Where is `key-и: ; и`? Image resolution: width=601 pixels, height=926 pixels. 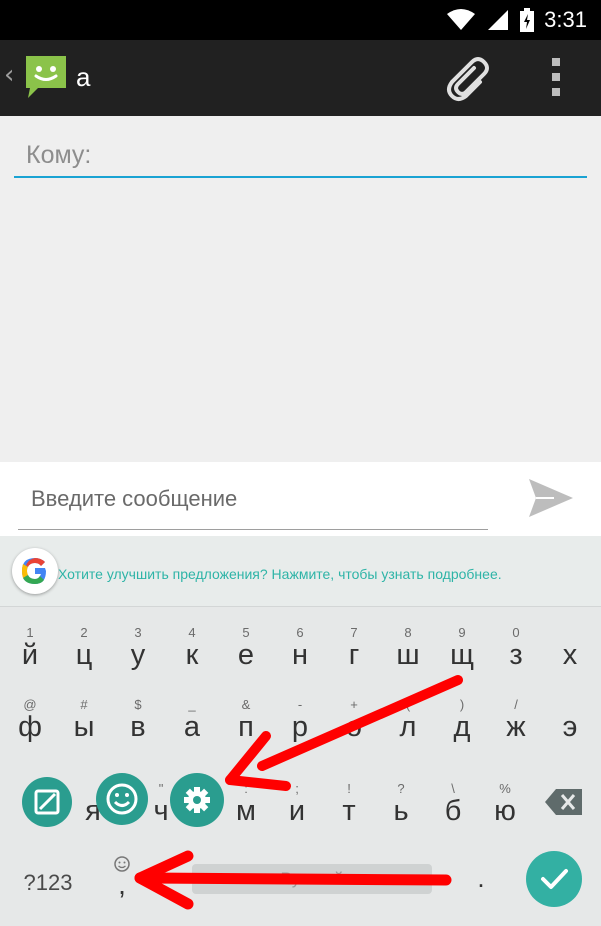 key-и: ; и is located at coordinates (297, 804).